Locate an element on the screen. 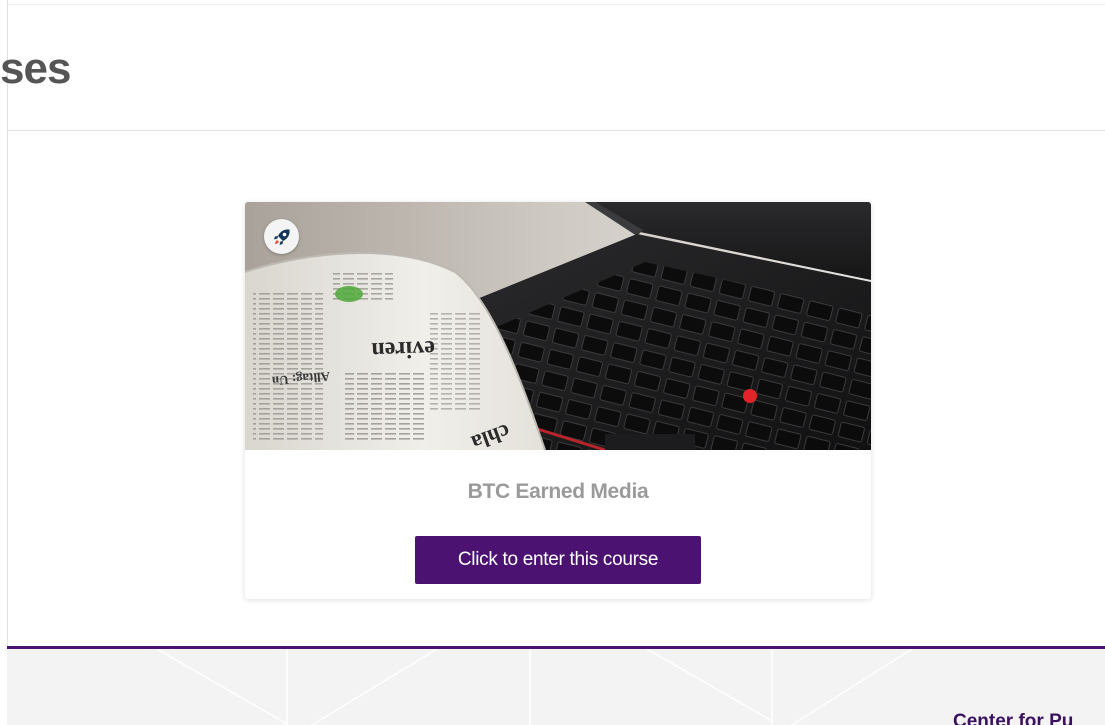  enter-course-button: Click to enter this course is located at coordinates (558, 560).